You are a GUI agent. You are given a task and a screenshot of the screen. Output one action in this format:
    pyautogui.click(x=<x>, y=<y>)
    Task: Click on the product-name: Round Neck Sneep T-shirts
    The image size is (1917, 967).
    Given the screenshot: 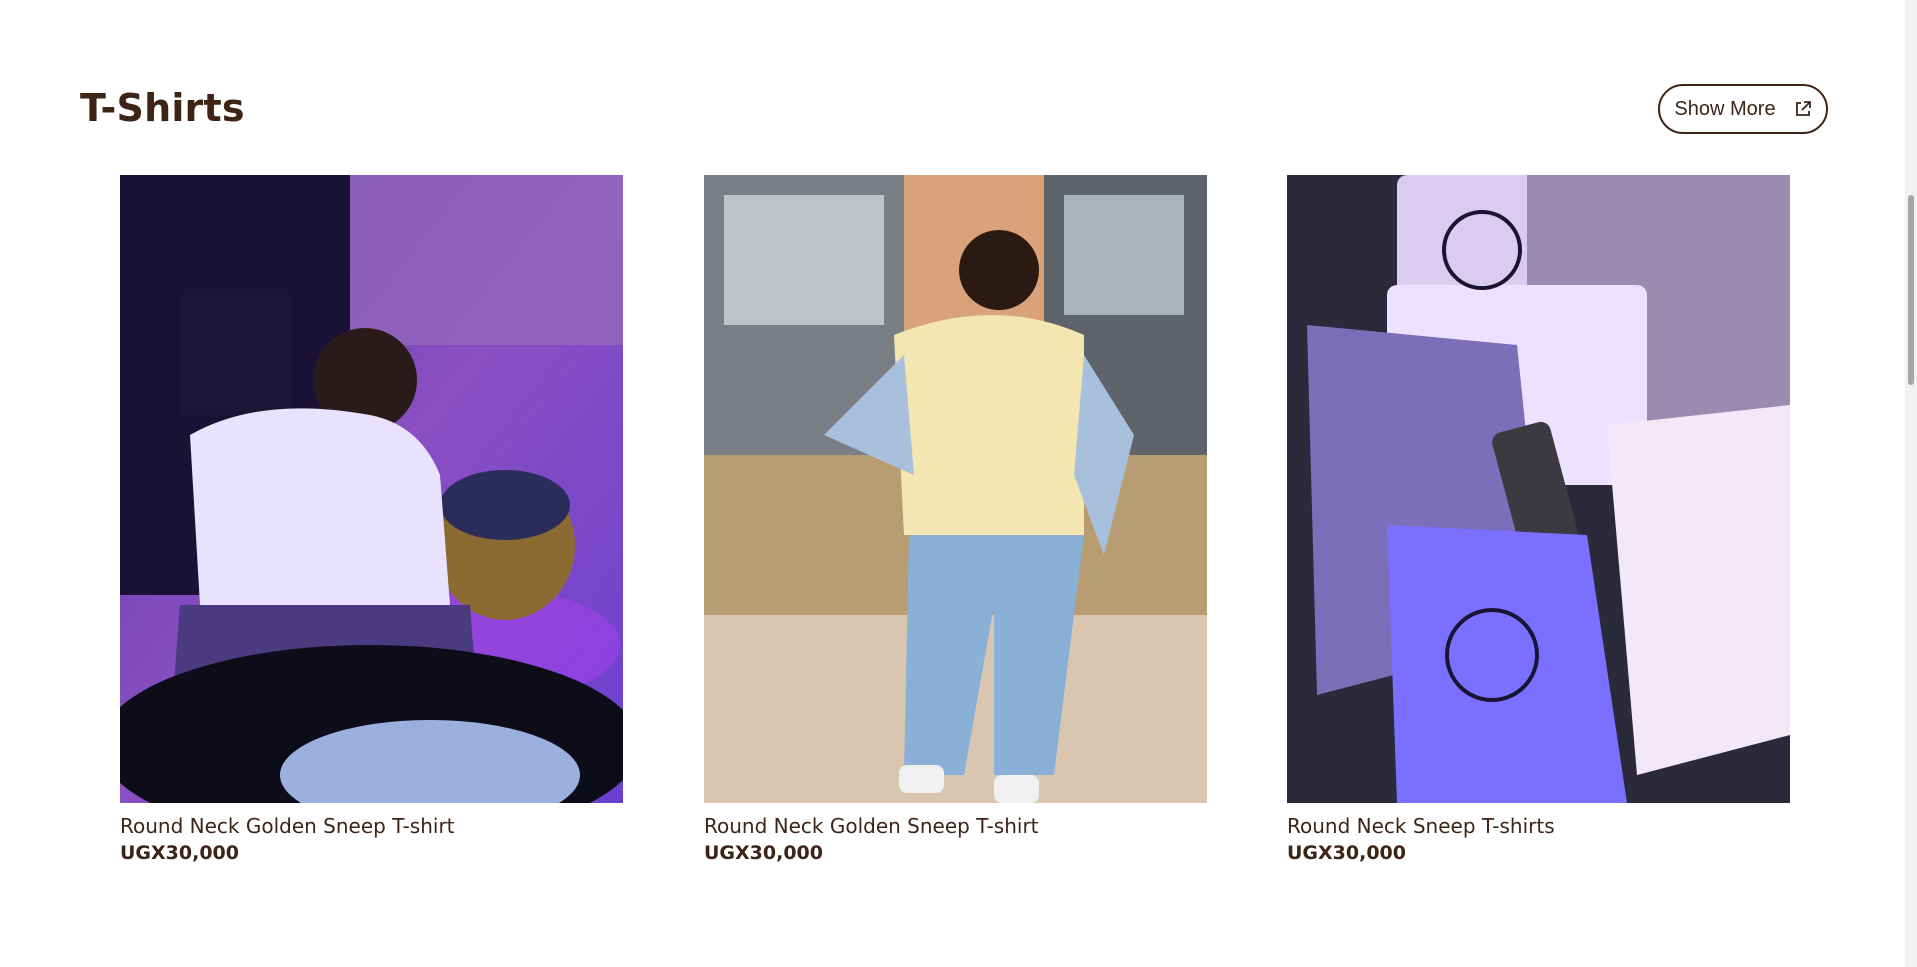 What is the action you would take?
    pyautogui.click(x=1538, y=826)
    